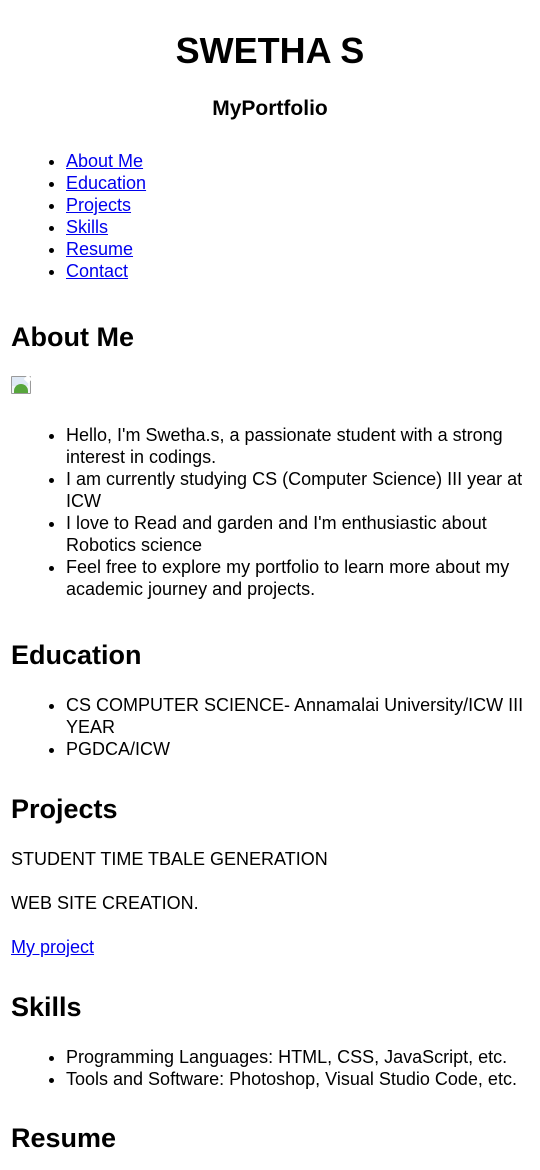  I want to click on nav-item-resume: Resume, so click(297, 249).